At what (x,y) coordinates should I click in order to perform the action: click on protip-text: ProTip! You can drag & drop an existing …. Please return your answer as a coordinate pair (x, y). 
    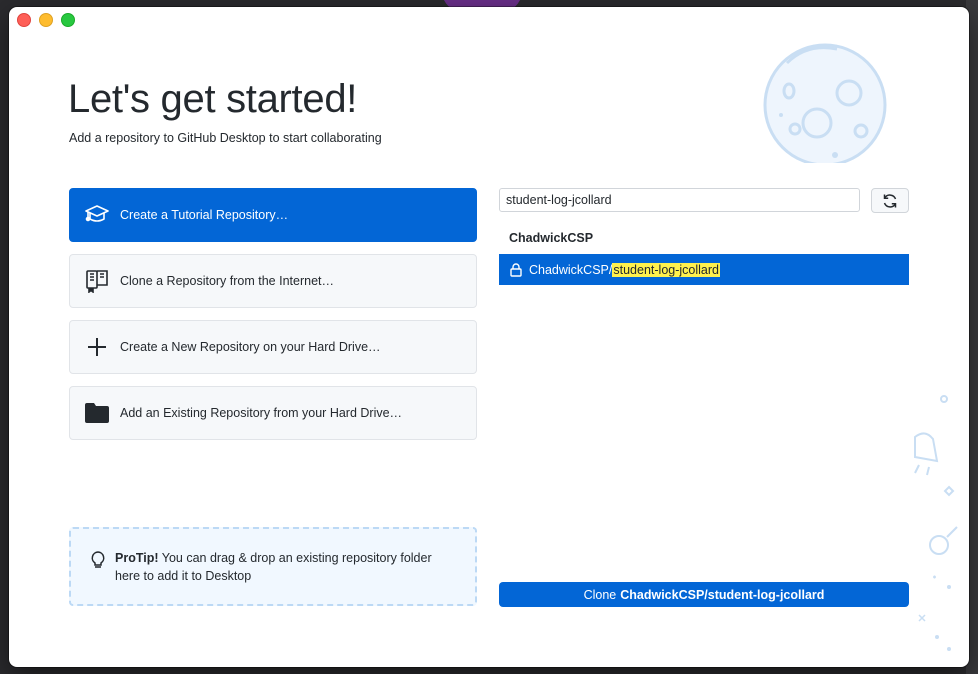
    Looking at the image, I should click on (285, 567).